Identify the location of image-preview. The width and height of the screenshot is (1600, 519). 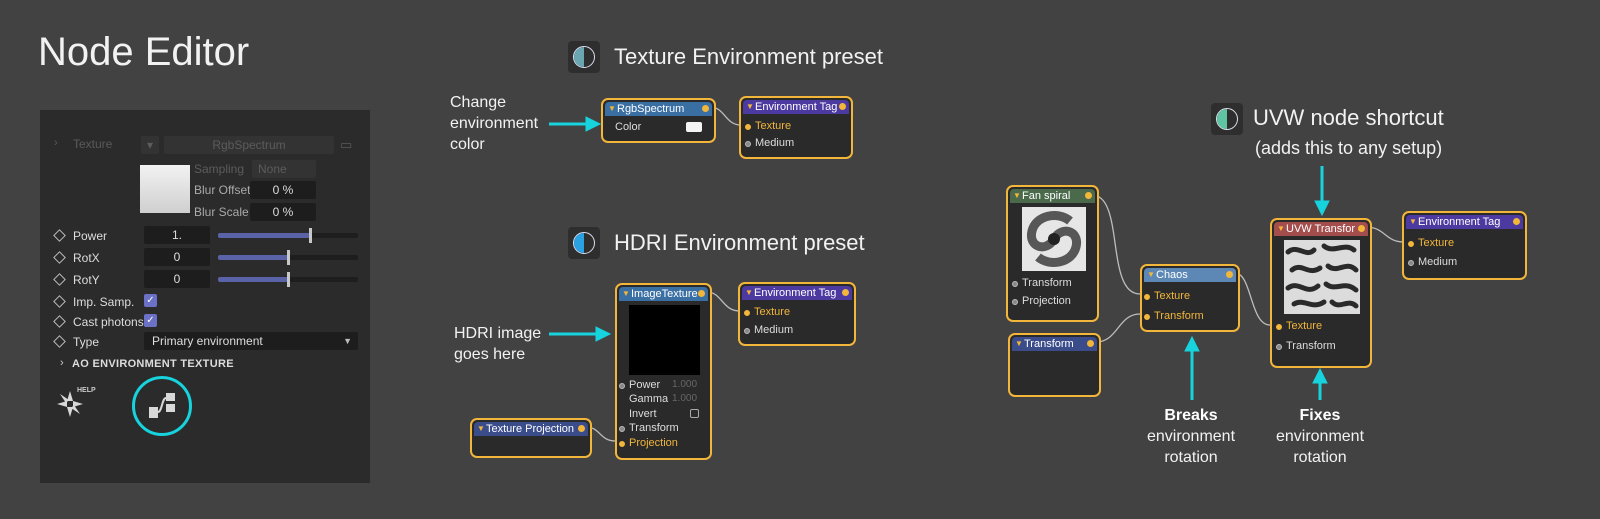
(664, 340).